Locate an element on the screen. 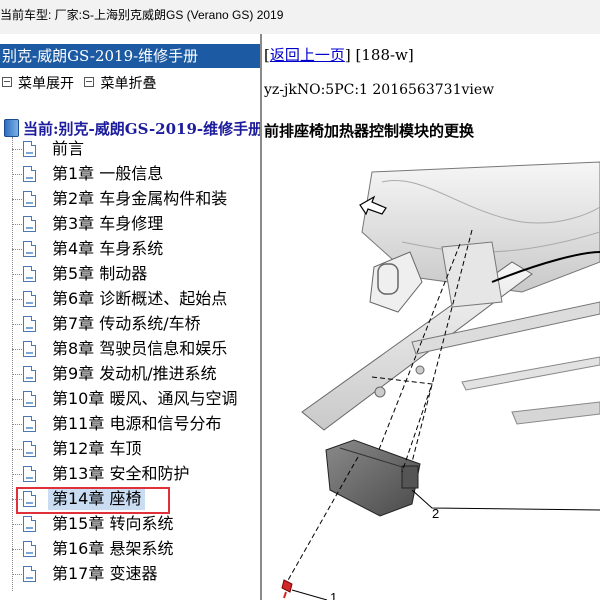  tree-root: 当前:别克-威朗GS-2019-维修手册 is located at coordinates (130, 128).